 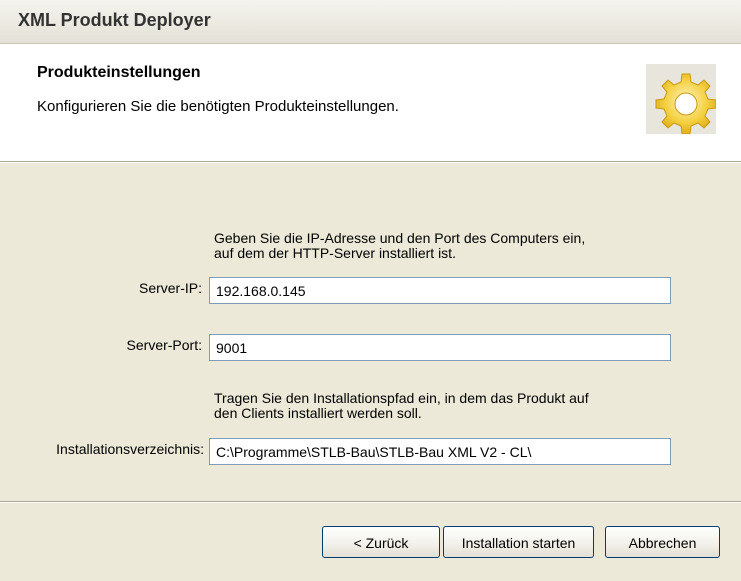 I want to click on cancel-button: Abbrechen, so click(x=662, y=542).